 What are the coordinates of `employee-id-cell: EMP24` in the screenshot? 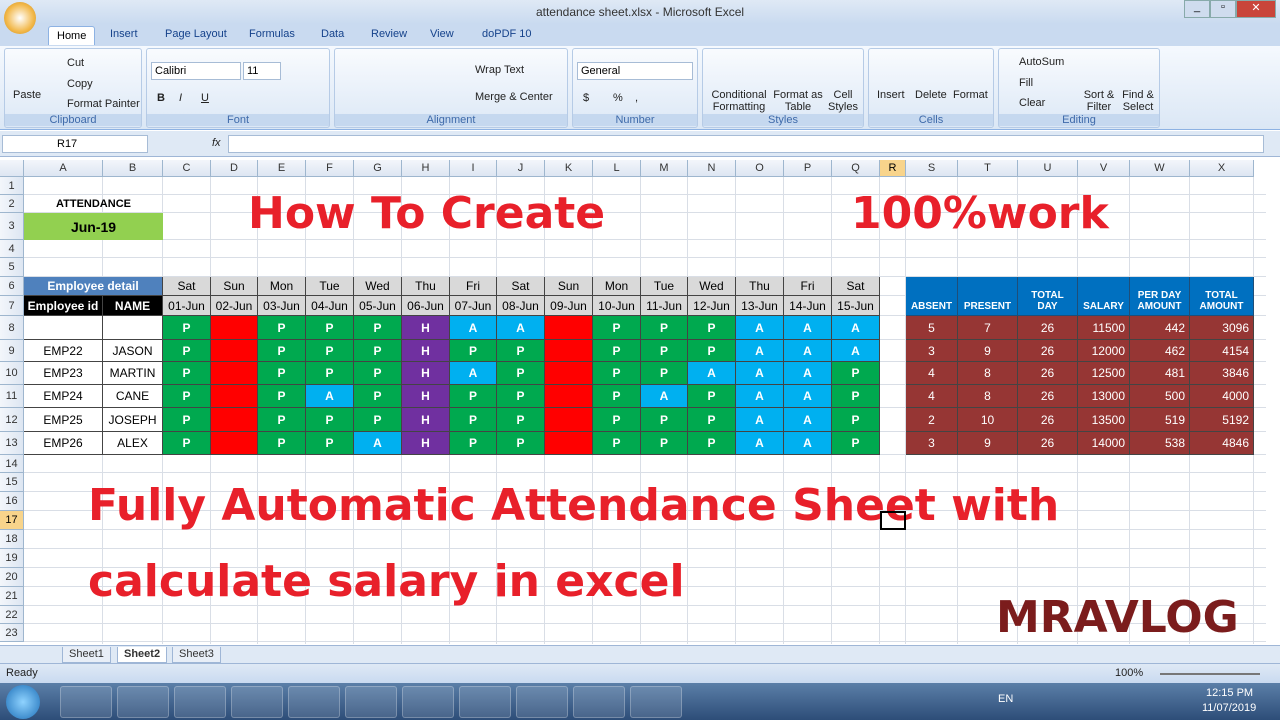 It's located at (63, 396).